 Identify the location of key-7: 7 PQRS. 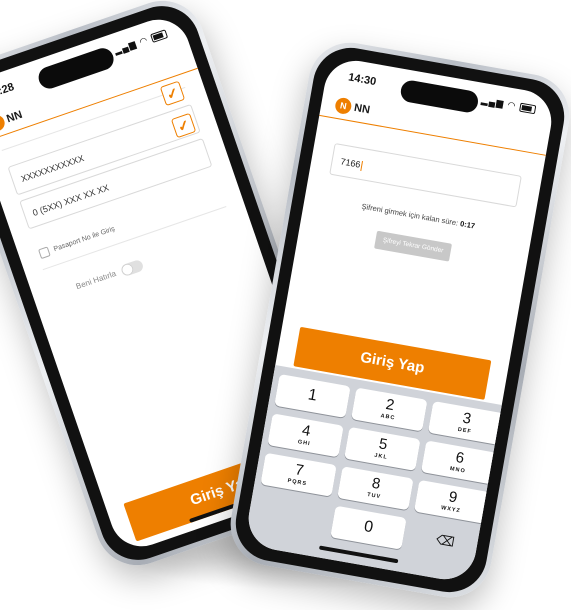
(298, 474).